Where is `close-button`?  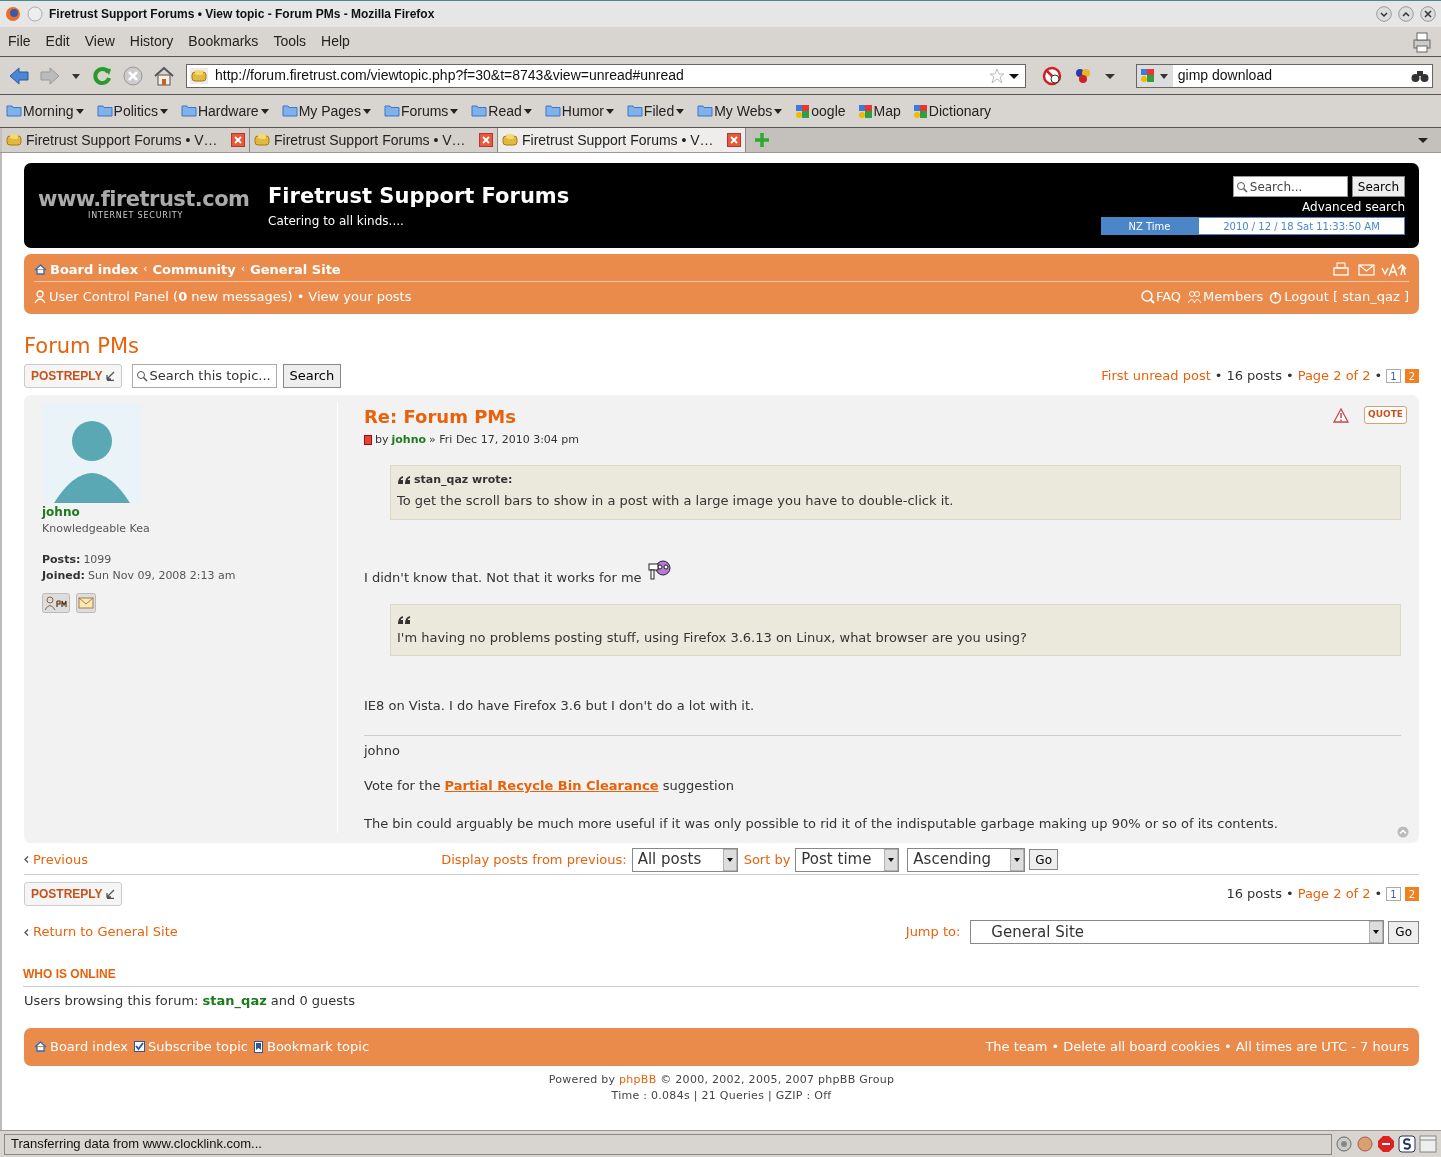 close-button is located at coordinates (1428, 14).